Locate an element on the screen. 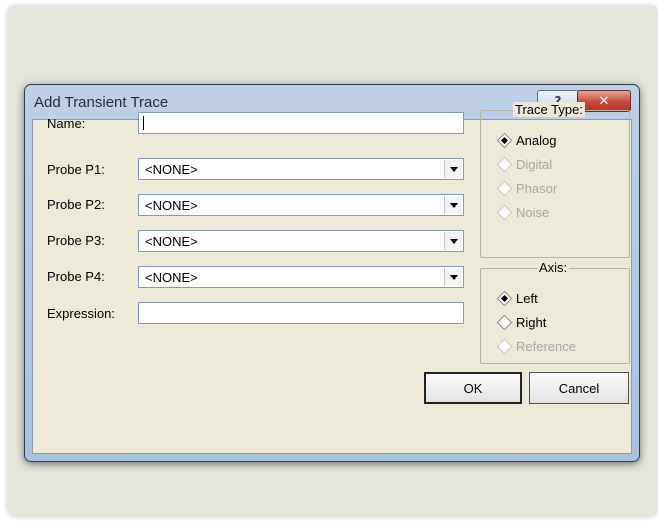 Image resolution: width=658 pixels, height=521 pixels. trace-type-group: Trace Type: Analog Digital Phasor Noise is located at coordinates (555, 180).